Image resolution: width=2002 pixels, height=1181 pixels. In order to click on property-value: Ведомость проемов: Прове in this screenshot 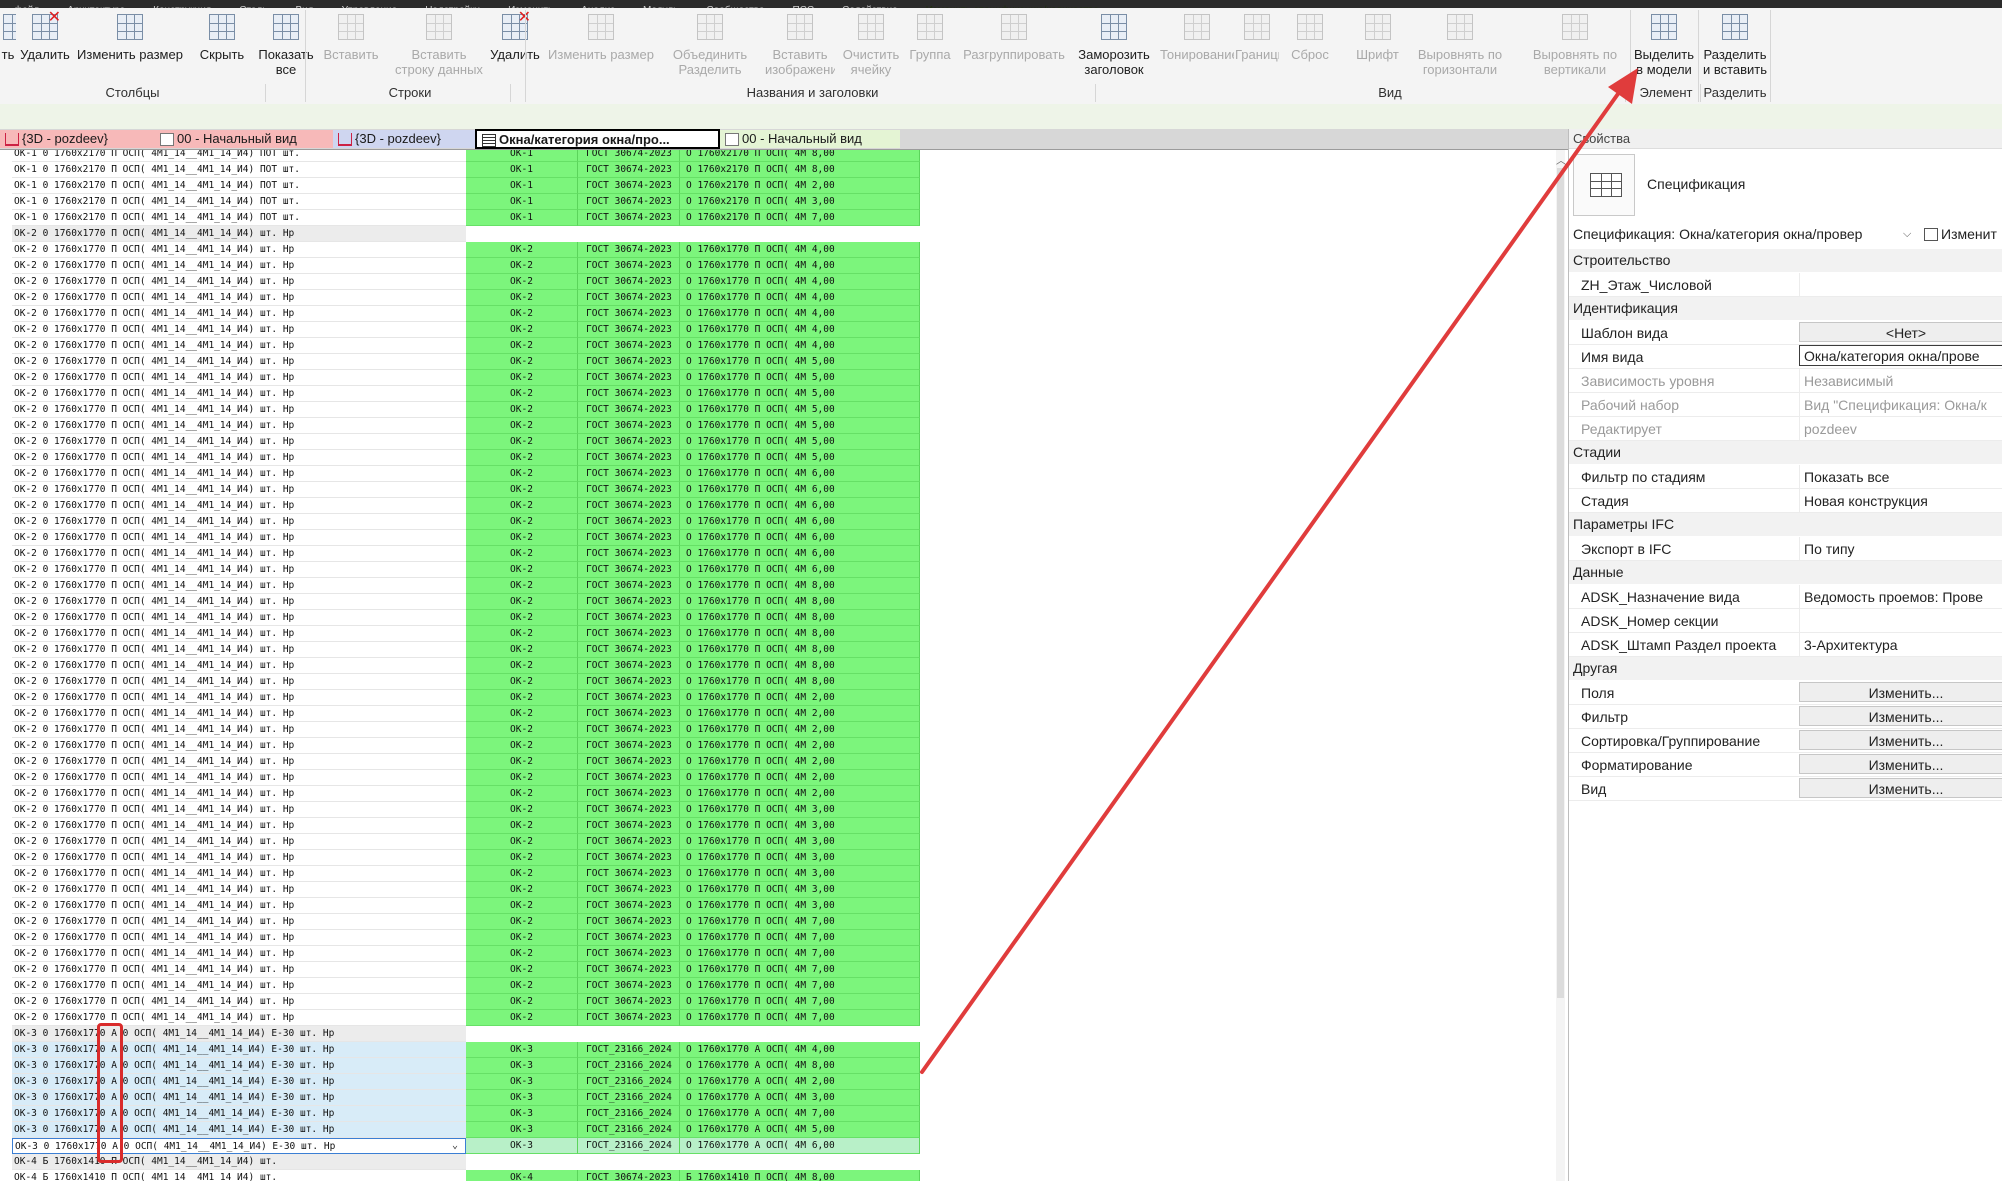, I will do `click(1900, 596)`.